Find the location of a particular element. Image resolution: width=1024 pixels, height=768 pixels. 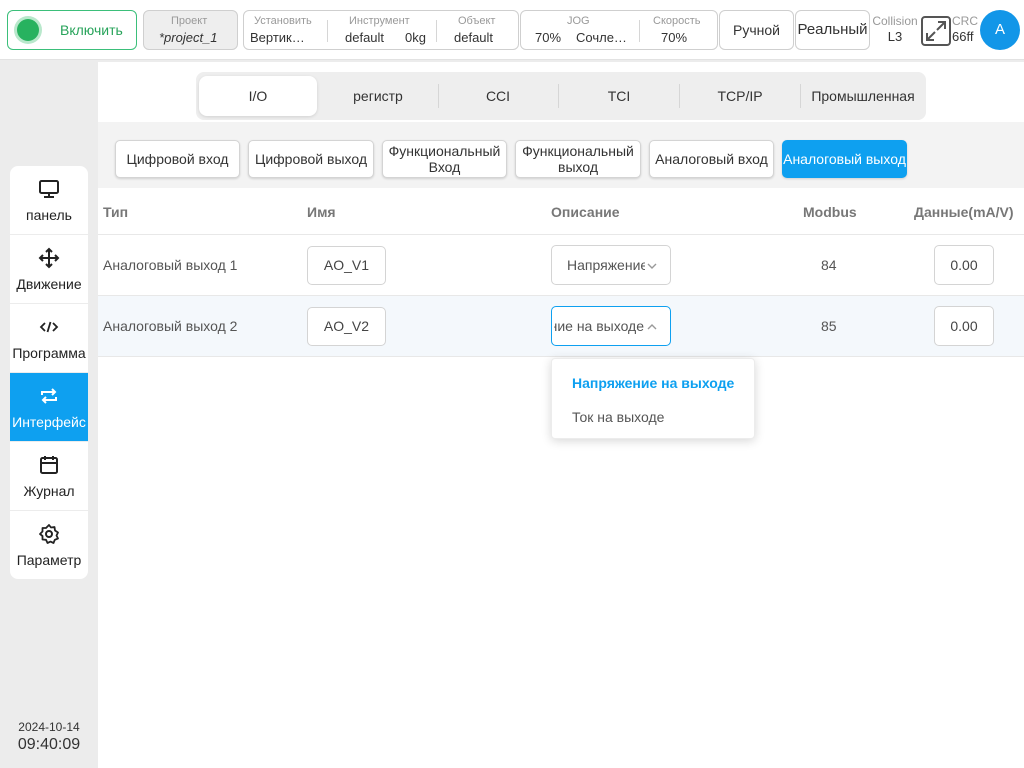

tab-io: I/O is located at coordinates (258, 96).